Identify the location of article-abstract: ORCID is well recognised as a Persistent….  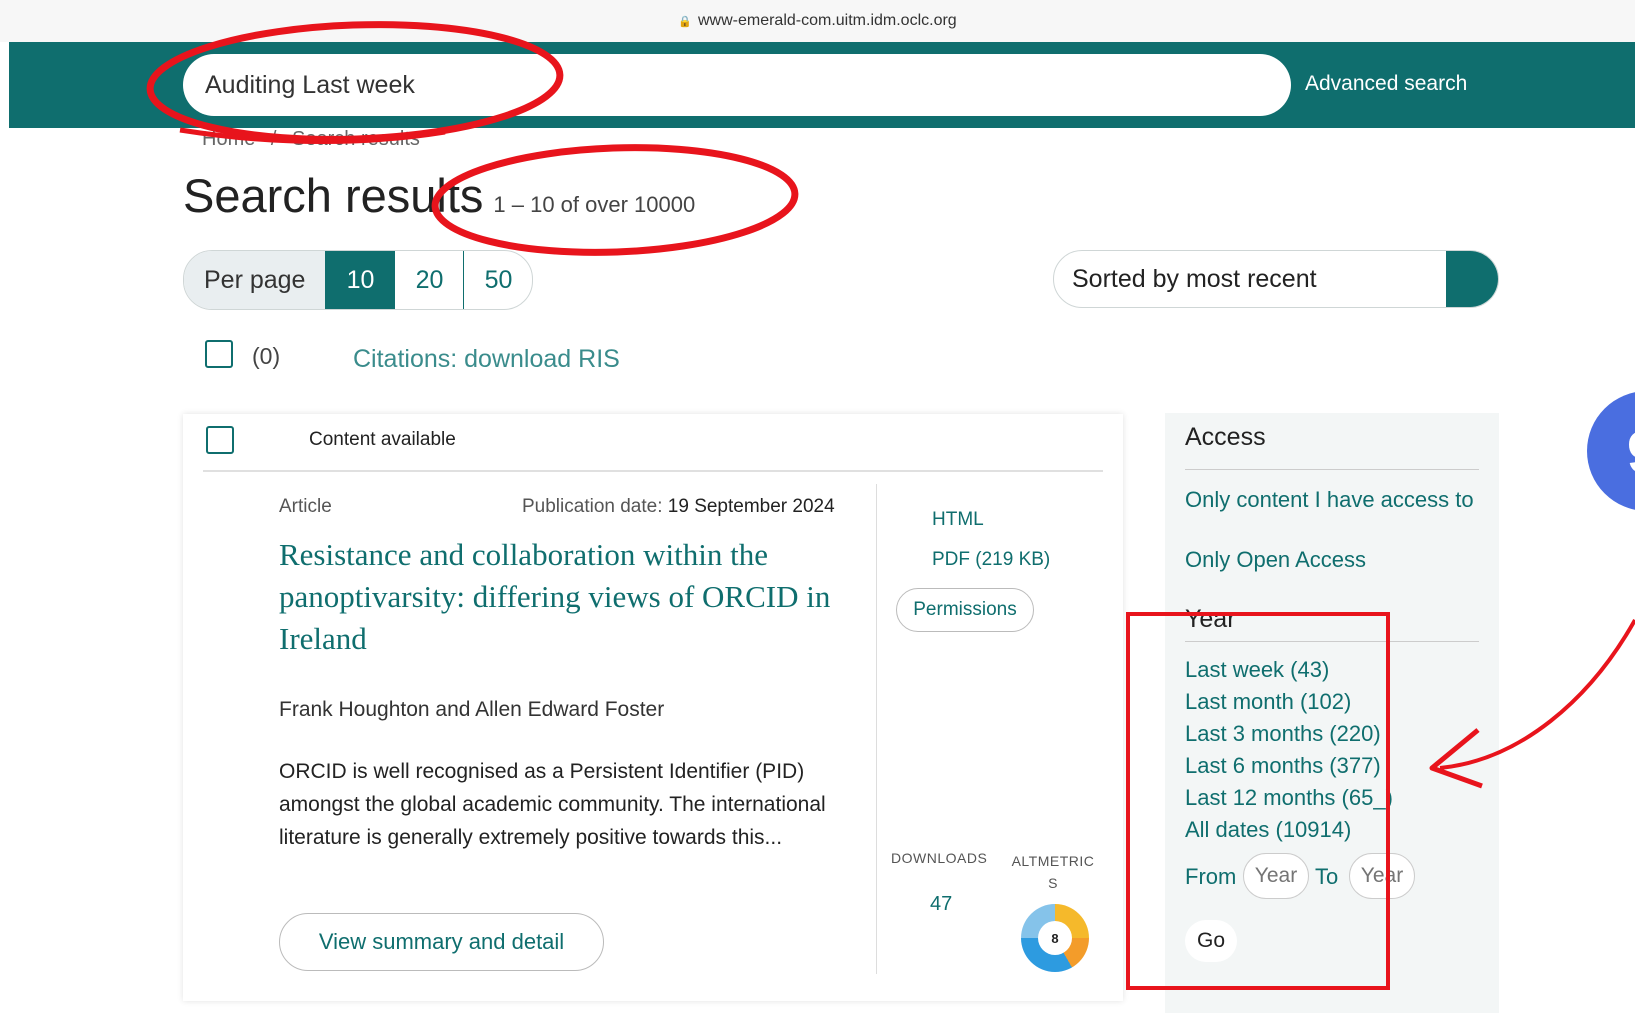
(552, 804).